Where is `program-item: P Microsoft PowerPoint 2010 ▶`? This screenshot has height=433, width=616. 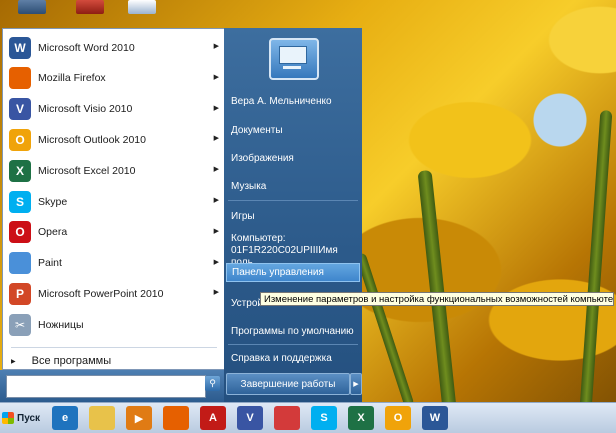 program-item: P Microsoft PowerPoint 2010 ▶ is located at coordinates (113, 293).